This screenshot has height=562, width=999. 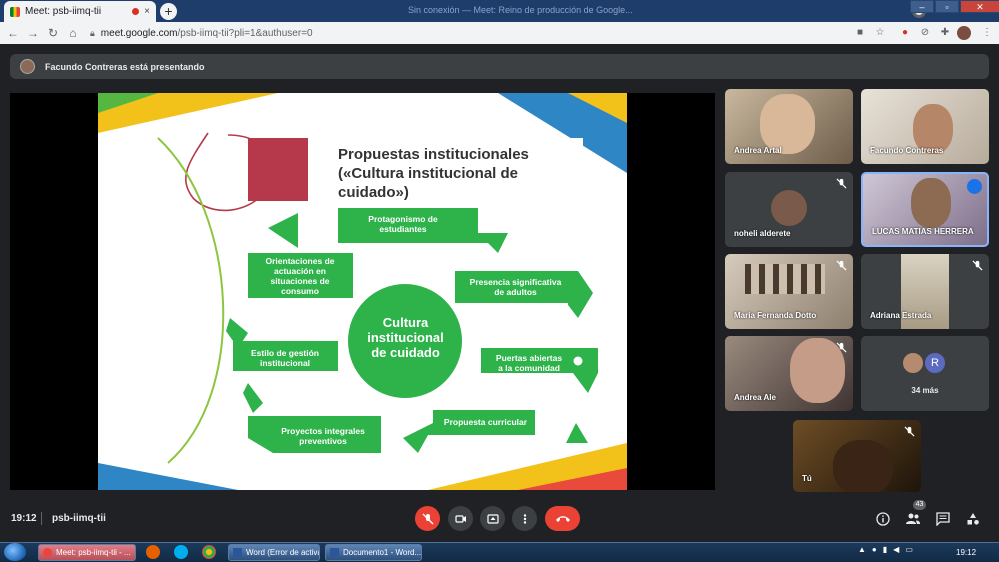 I want to click on end-call-button, so click(x=562, y=518).